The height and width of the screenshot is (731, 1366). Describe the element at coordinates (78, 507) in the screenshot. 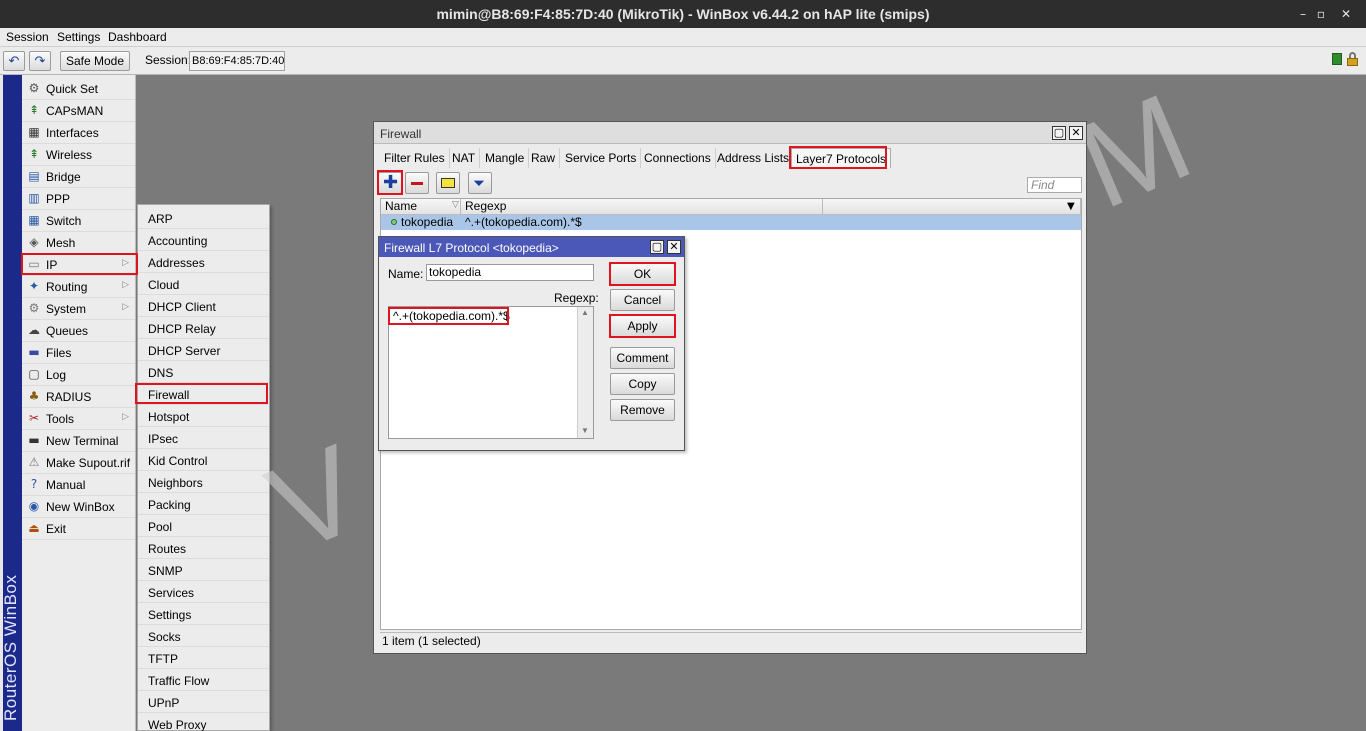

I see `sidebar-item-new-winbox: ◉ New WinBox` at that location.